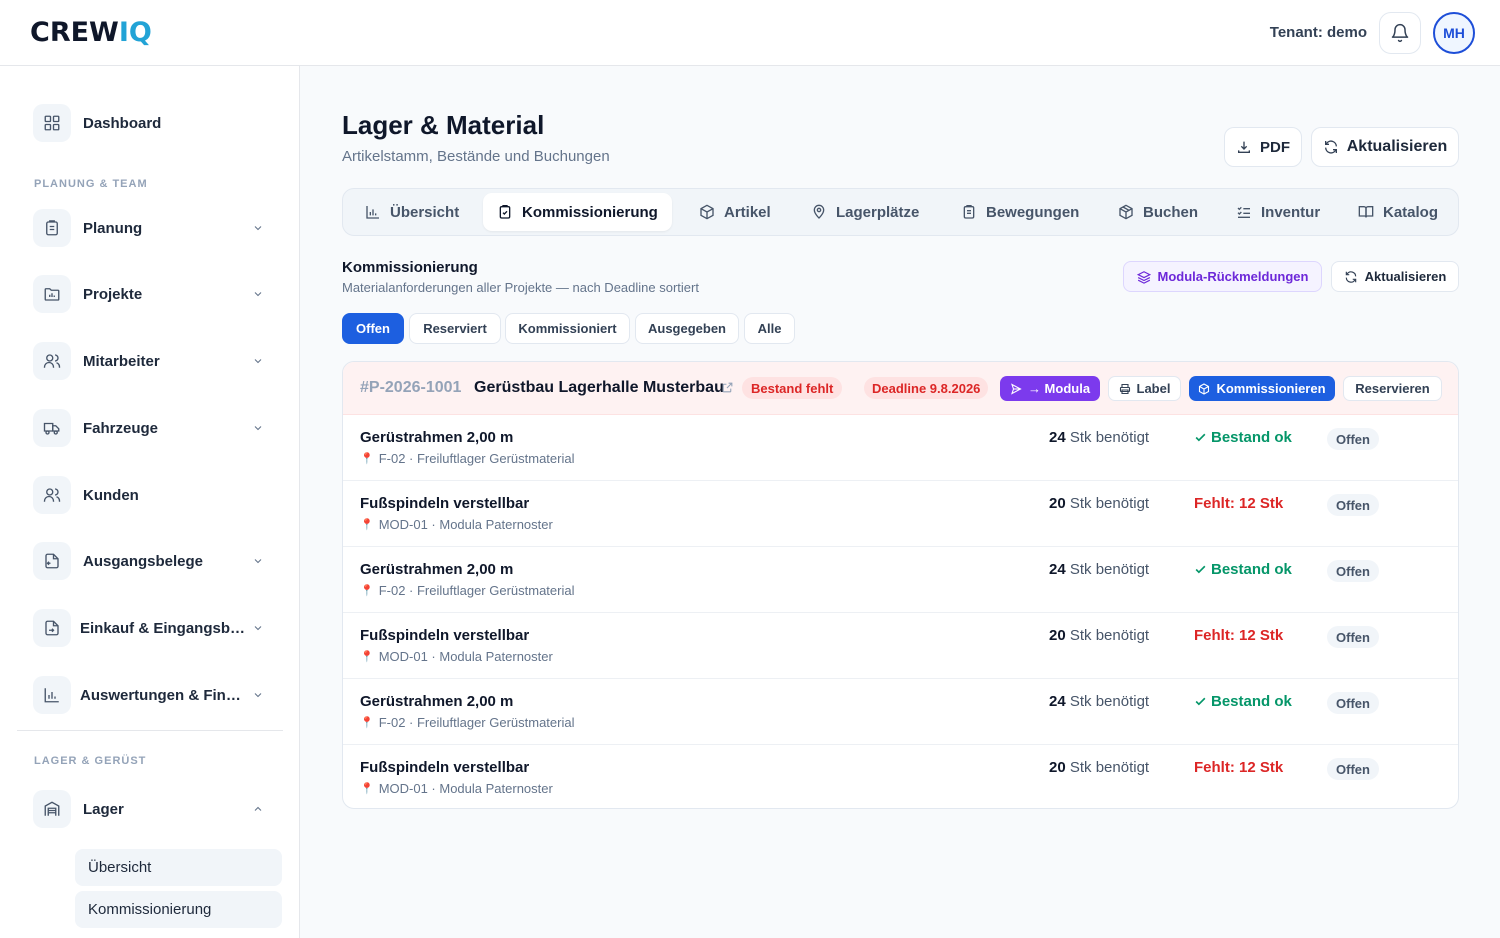 This screenshot has width=1500, height=938. I want to click on sidebar-item-label: Einkauf & Eingangsbelege, so click(165, 628).